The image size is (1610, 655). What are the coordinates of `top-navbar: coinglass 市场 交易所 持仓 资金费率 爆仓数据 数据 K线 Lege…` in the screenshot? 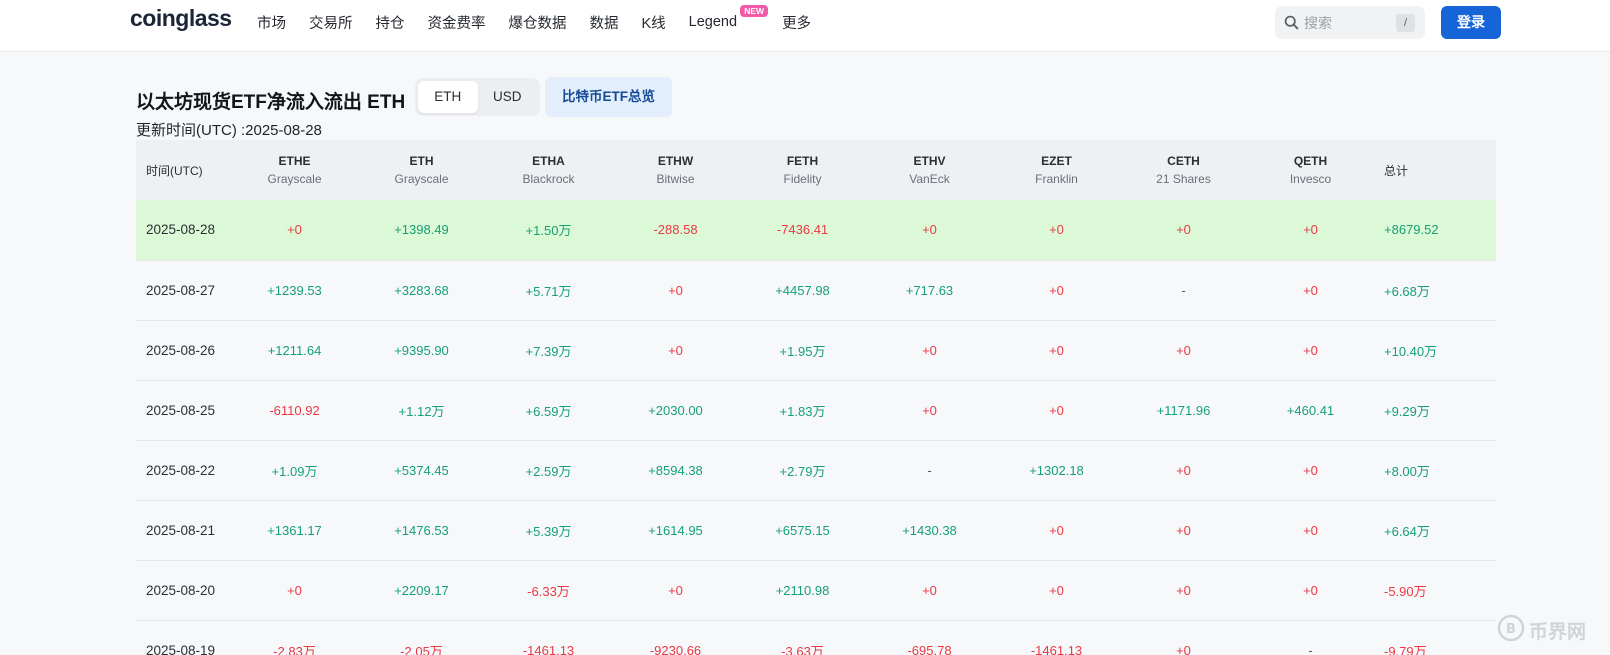 It's located at (805, 26).